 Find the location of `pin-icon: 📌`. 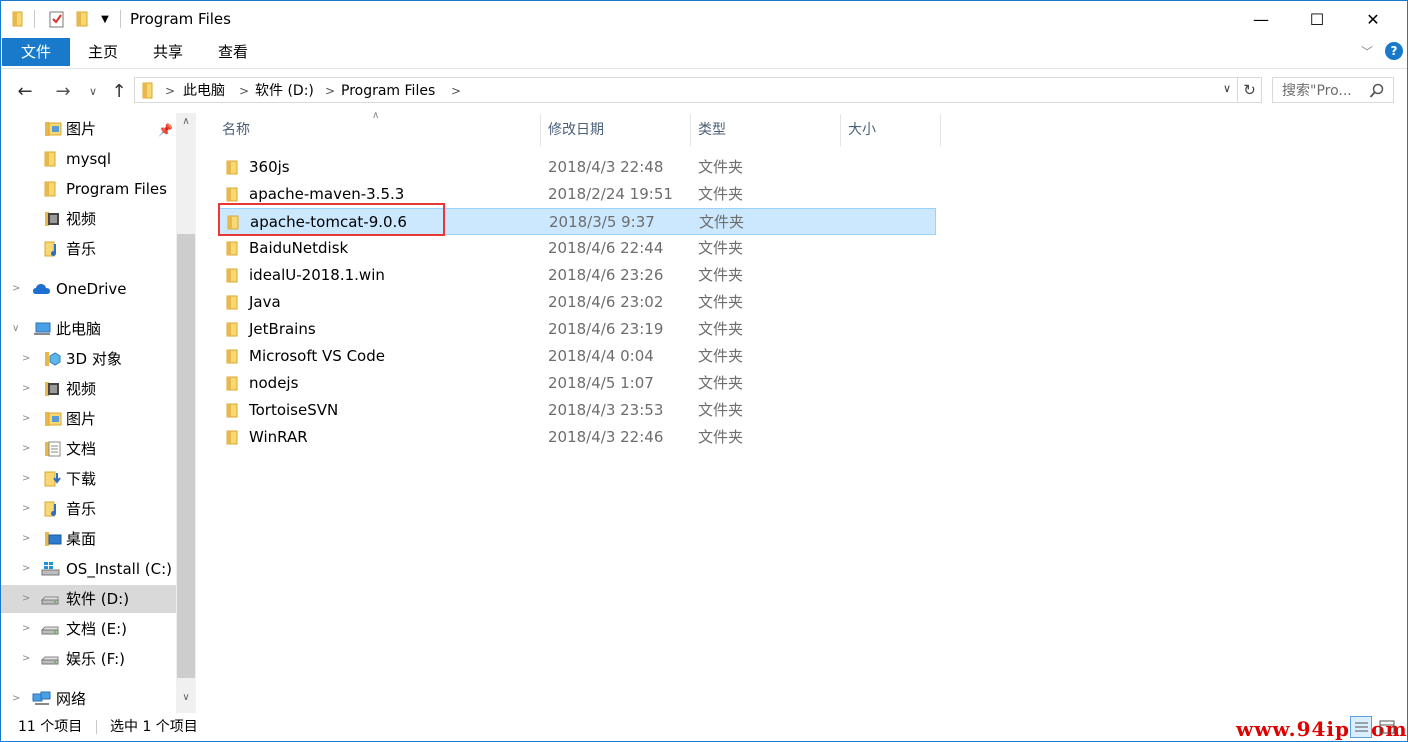

pin-icon: 📌 is located at coordinates (165, 130).